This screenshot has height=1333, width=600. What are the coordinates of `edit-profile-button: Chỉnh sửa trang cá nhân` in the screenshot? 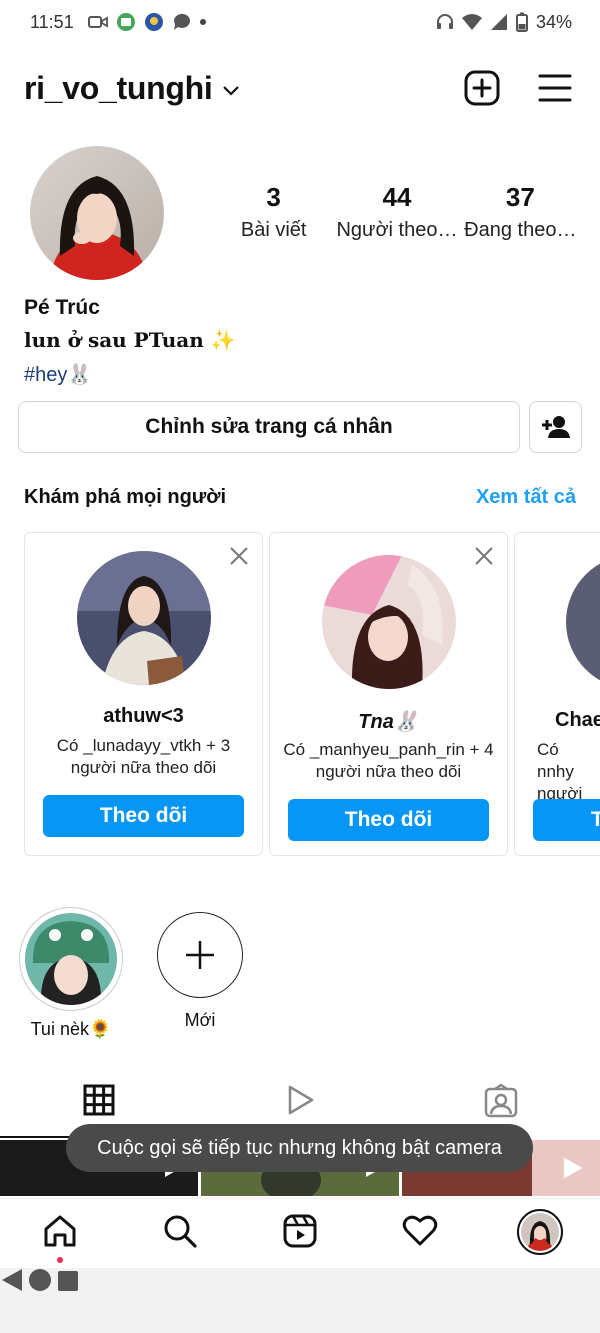 It's located at (269, 427).